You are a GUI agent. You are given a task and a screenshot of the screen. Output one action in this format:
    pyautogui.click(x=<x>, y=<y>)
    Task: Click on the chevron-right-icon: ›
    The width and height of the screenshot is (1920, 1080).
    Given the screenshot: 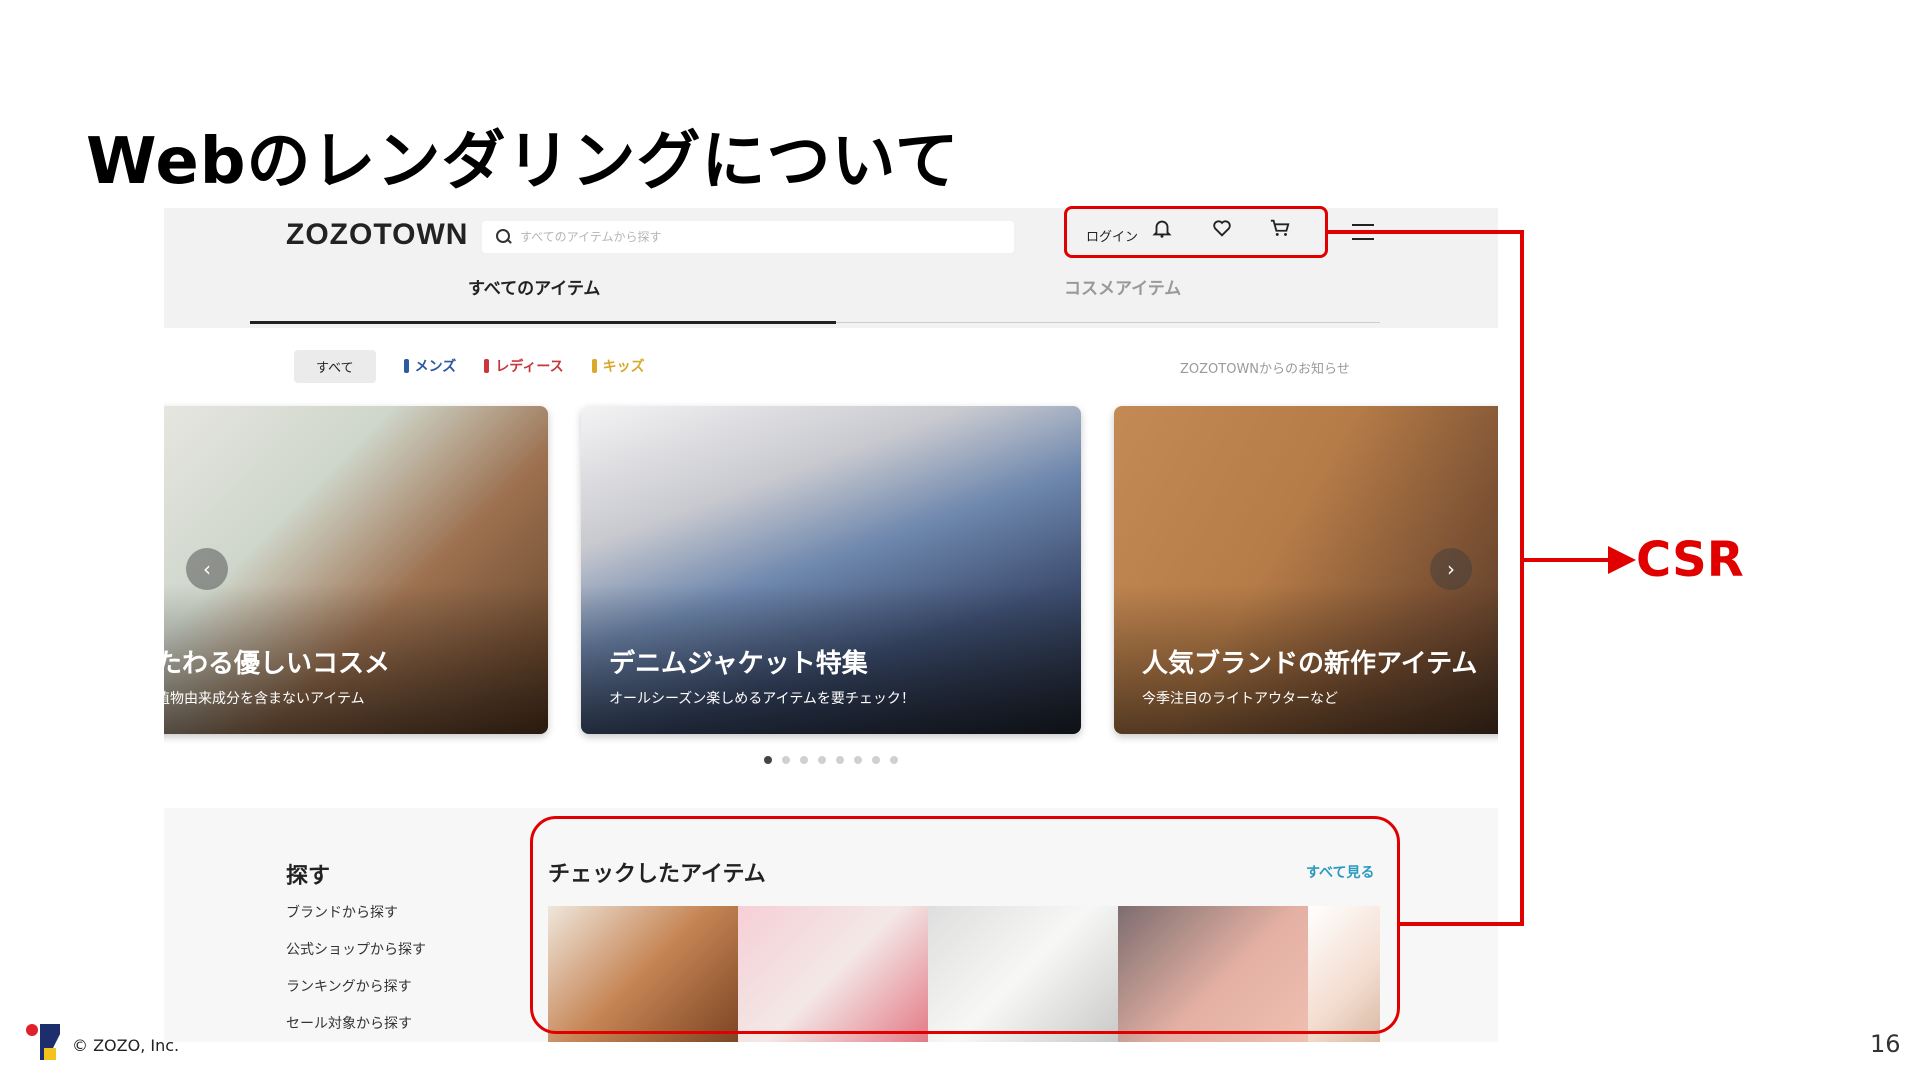 What is the action you would take?
    pyautogui.click(x=1451, y=569)
    